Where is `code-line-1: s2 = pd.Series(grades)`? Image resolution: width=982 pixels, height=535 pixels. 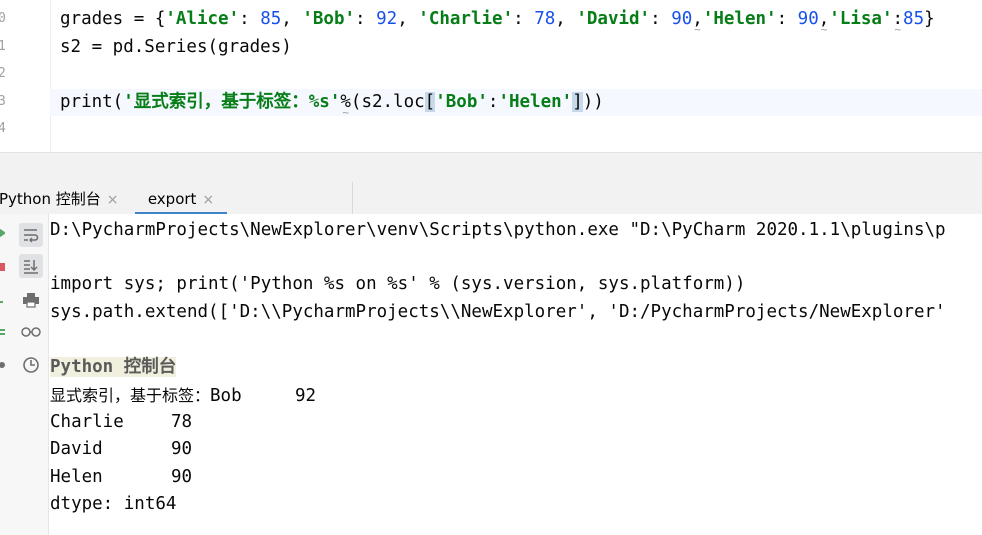 code-line-1: s2 = pd.Series(grades) is located at coordinates (176, 47).